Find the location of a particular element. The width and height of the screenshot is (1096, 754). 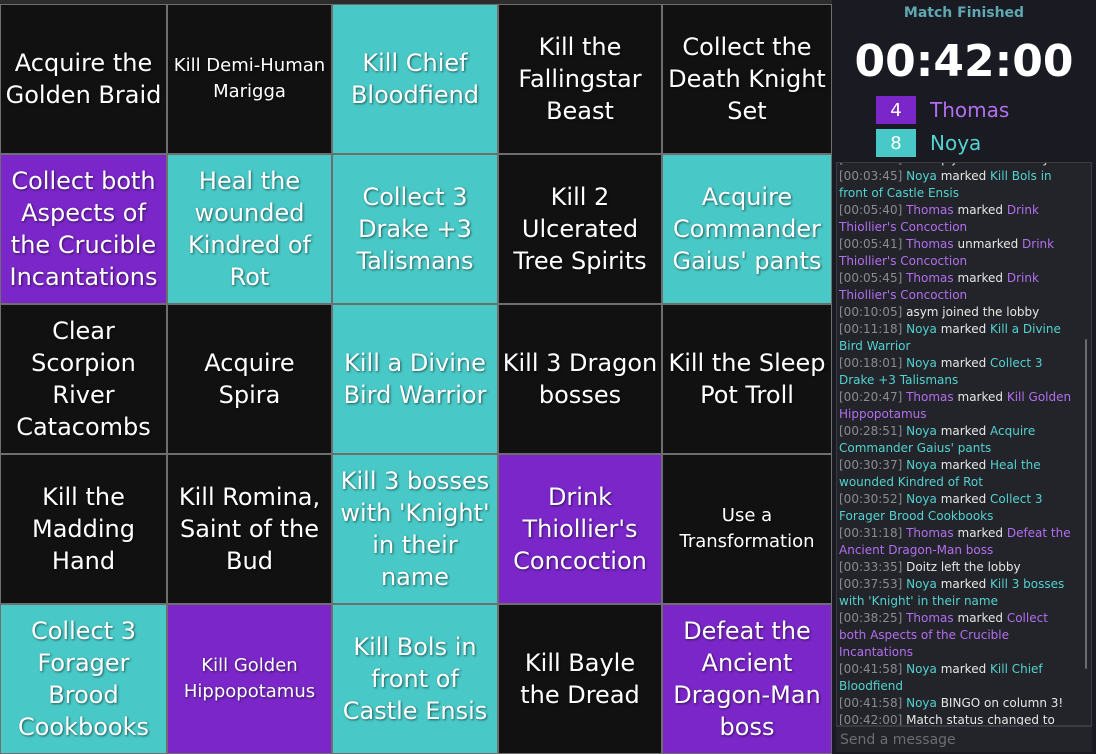

board-cell: Kill Demi-Human Marigga is located at coordinates (249, 79).